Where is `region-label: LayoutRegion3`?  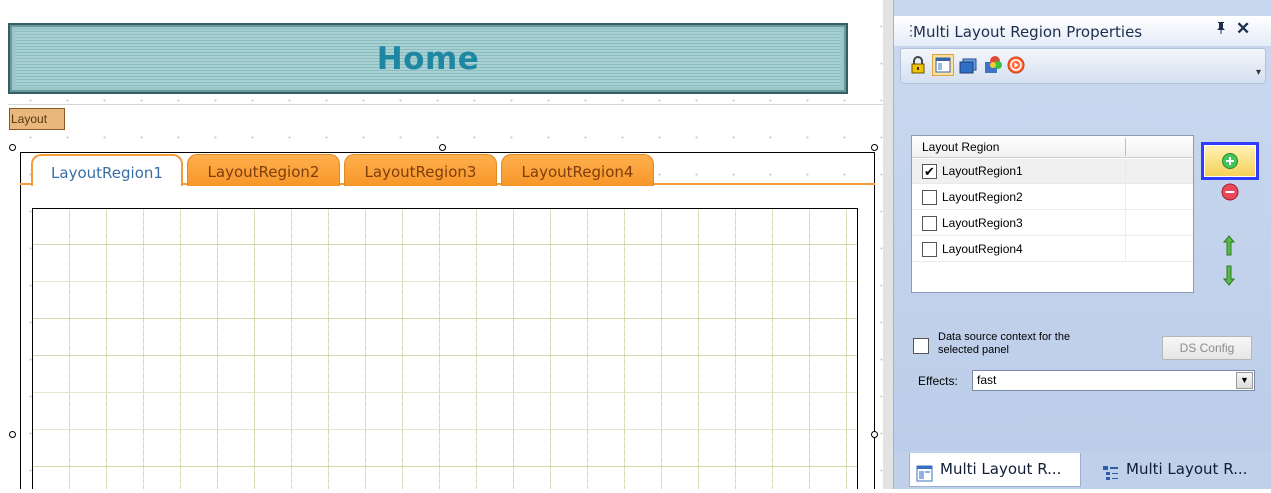
region-label: LayoutRegion3 is located at coordinates (982, 223).